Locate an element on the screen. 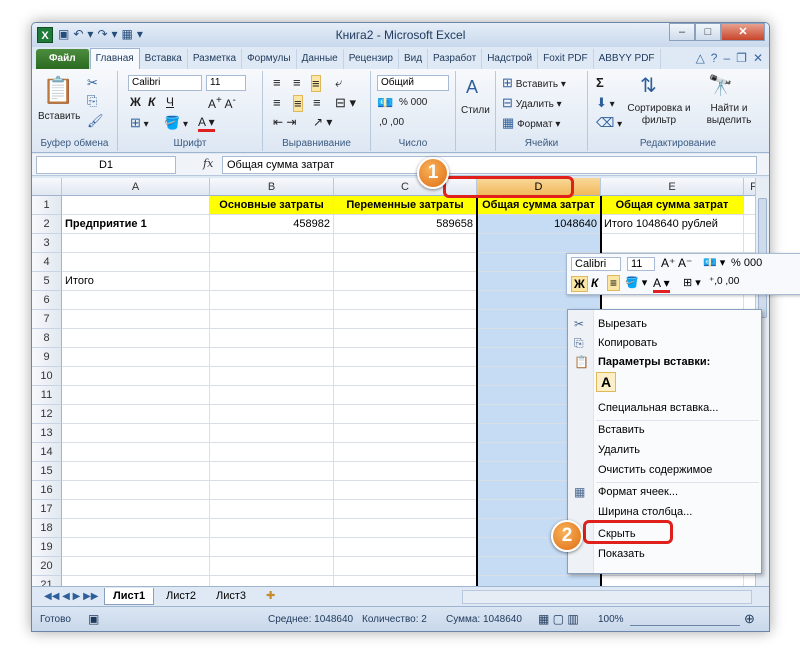  mini-font-color-icon: A ▾ is located at coordinates (661, 284).